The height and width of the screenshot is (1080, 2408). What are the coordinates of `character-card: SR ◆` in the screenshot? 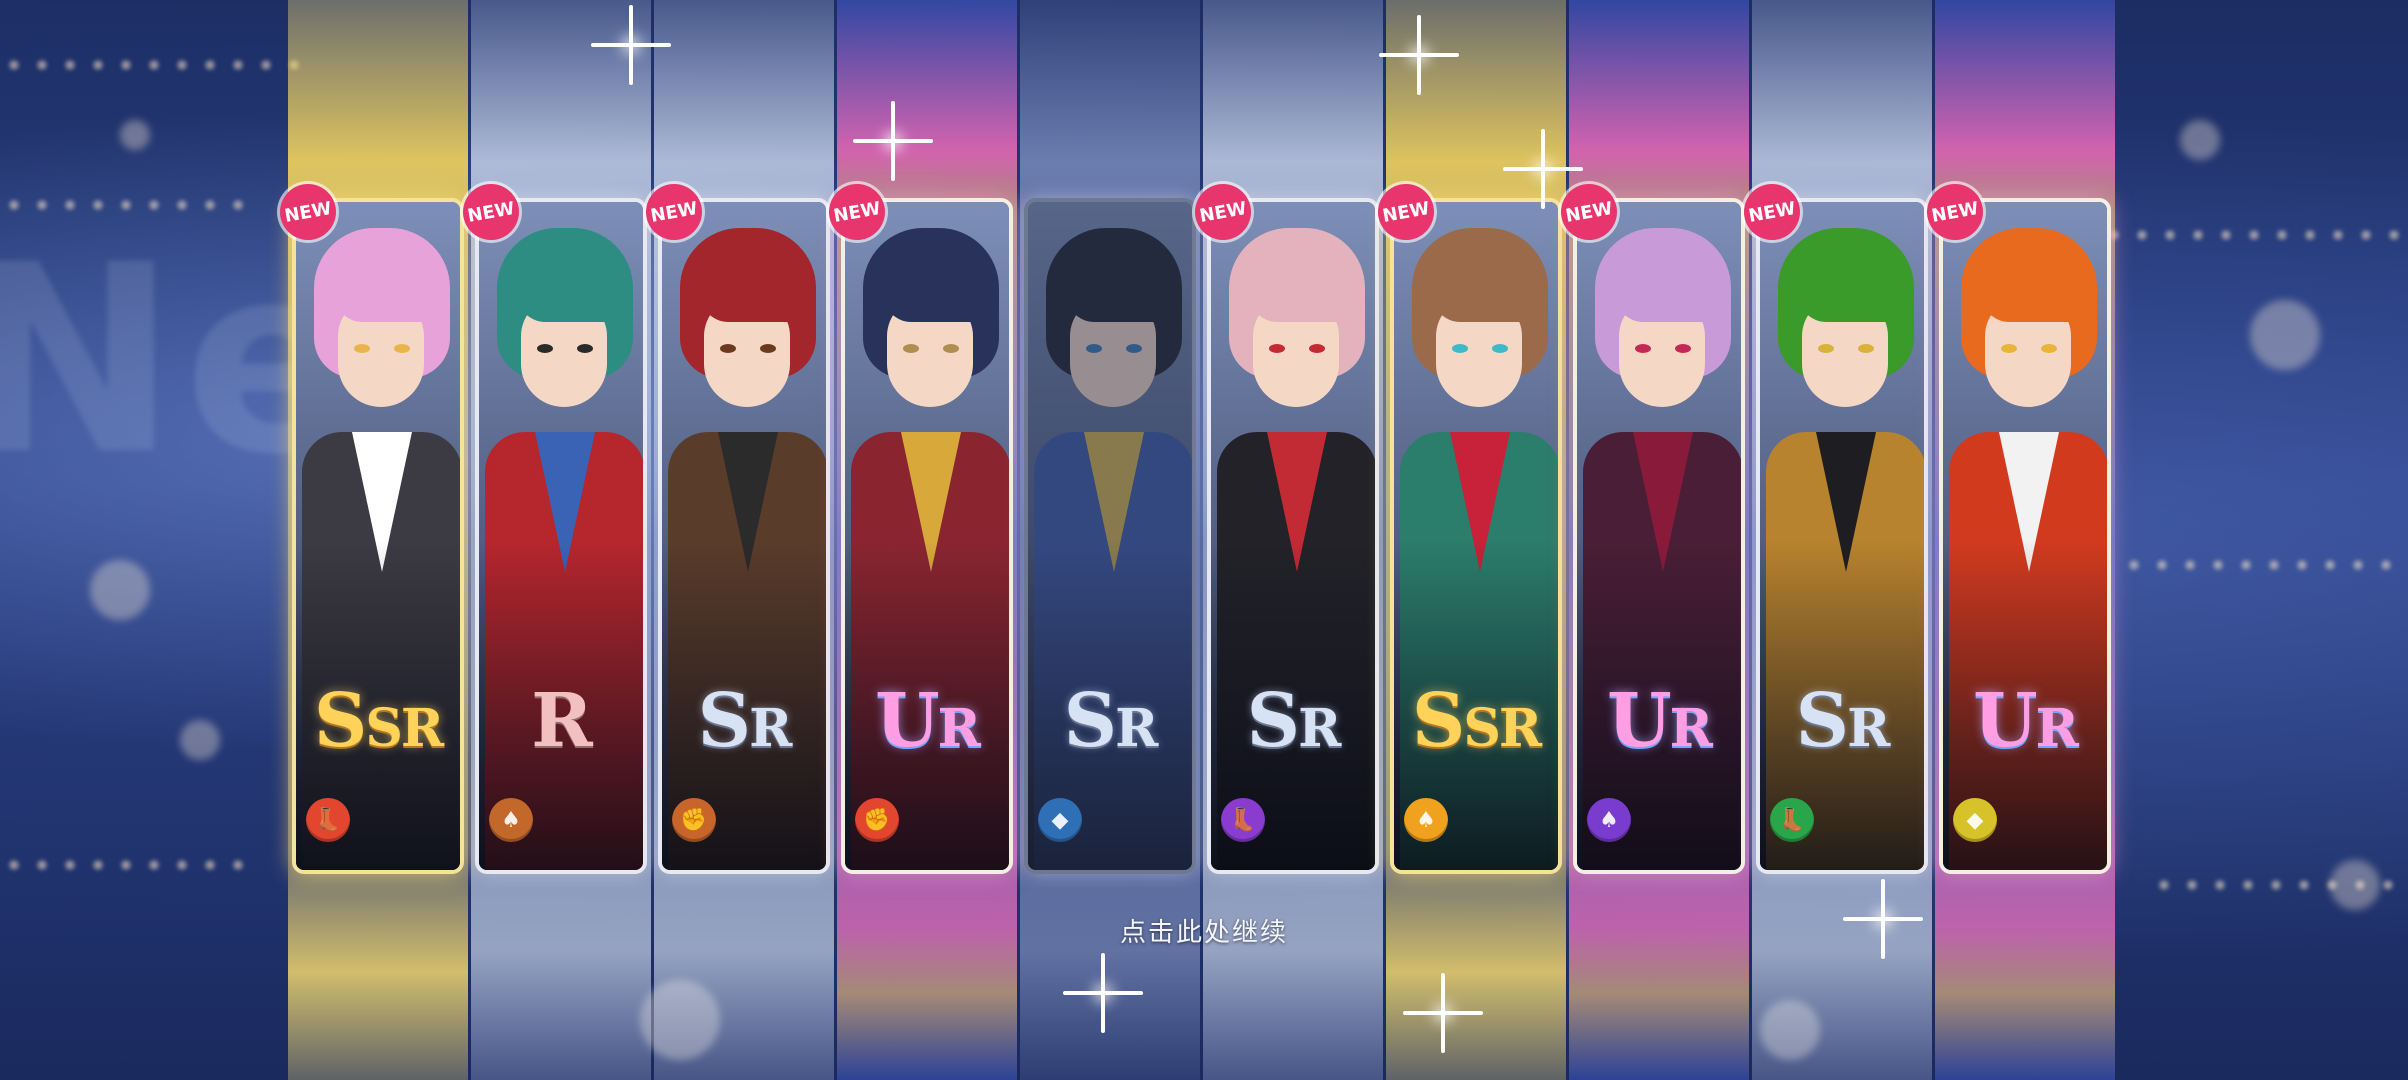 It's located at (1110, 536).